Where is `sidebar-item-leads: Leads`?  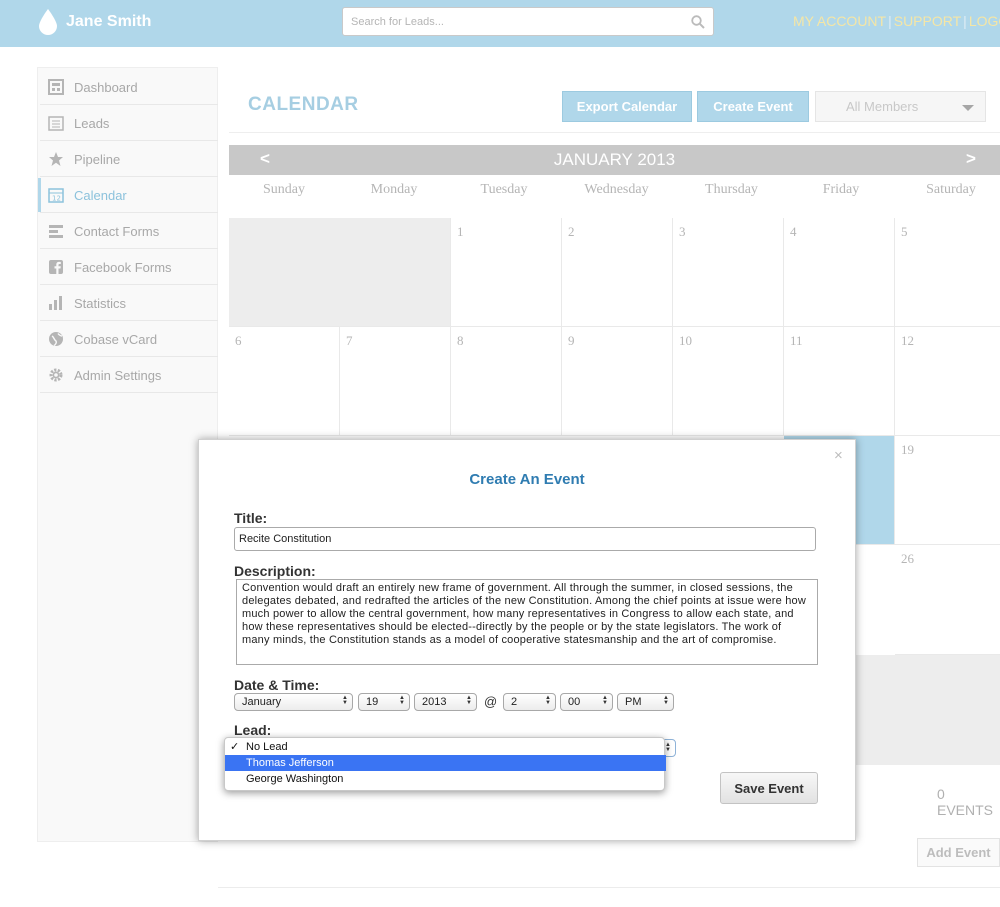
sidebar-item-leads: Leads is located at coordinates (129, 123).